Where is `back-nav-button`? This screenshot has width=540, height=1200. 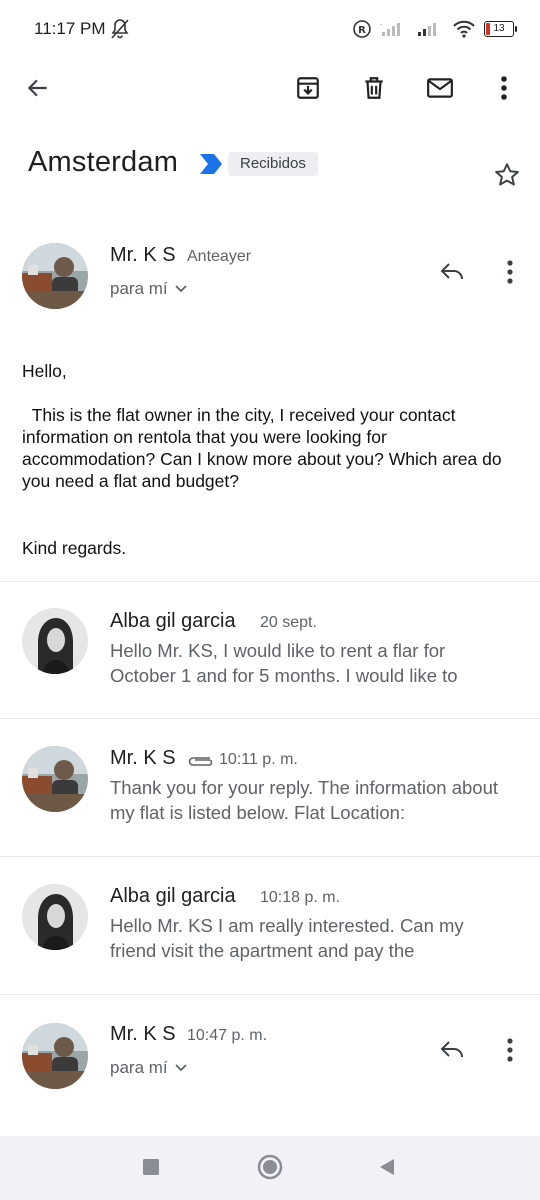
back-nav-button is located at coordinates (387, 1169).